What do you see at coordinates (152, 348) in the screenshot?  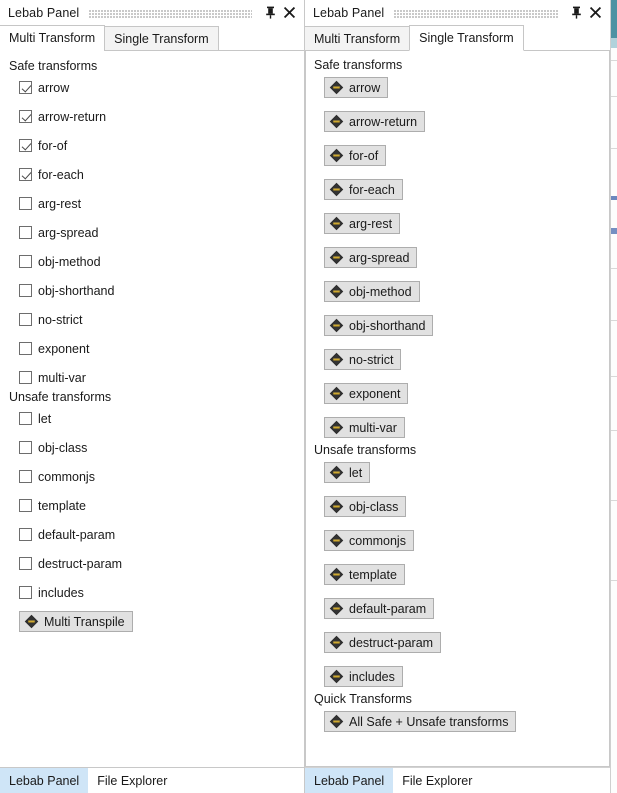 I see `checkbox-safe-exponent: exponent` at bounding box center [152, 348].